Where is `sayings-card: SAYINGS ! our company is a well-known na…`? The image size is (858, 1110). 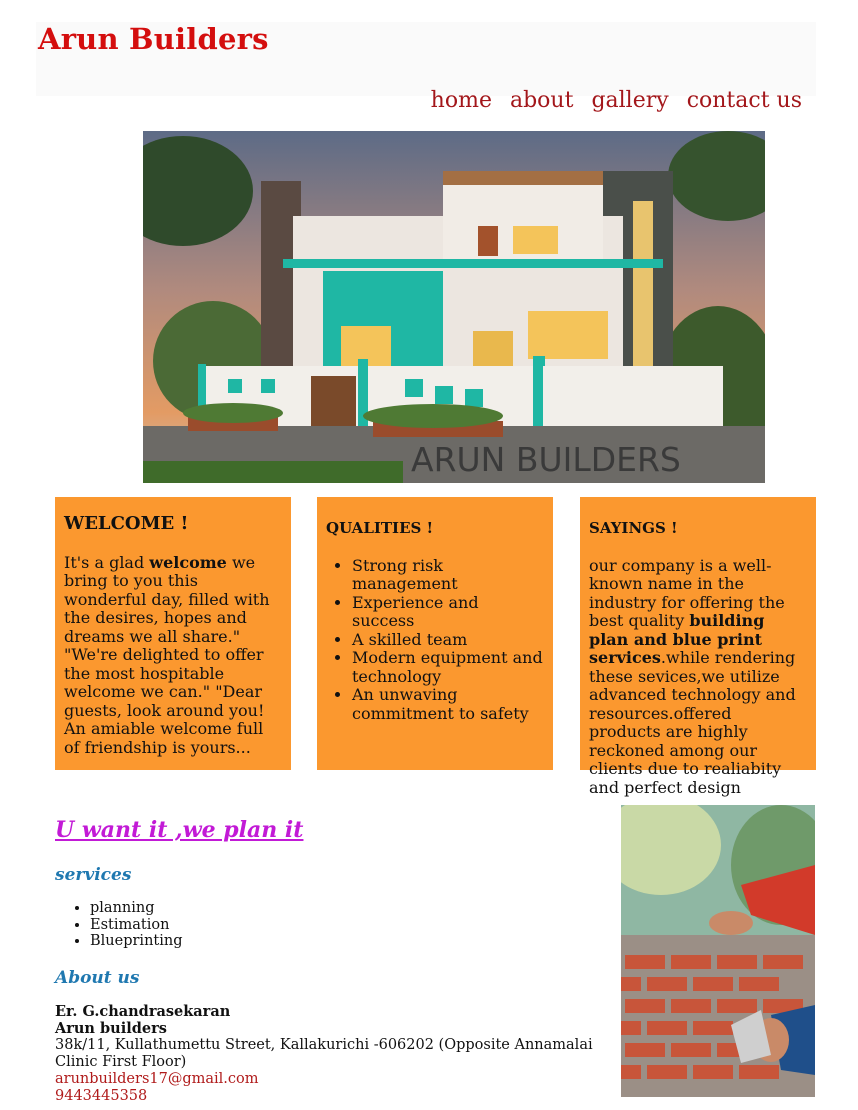
sayings-card: SAYINGS ! our company is a well-known na… is located at coordinates (698, 646).